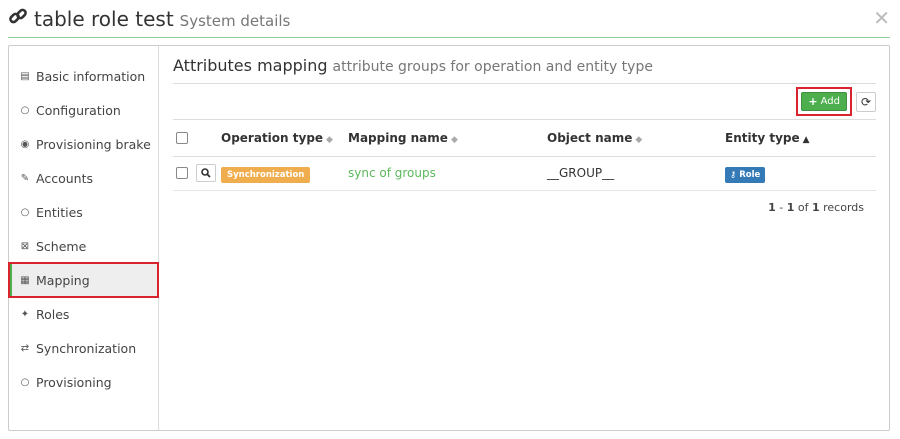 The image size is (900, 439). Describe the element at coordinates (454, 20) in the screenshot. I see `modal-header: table role test System details` at that location.